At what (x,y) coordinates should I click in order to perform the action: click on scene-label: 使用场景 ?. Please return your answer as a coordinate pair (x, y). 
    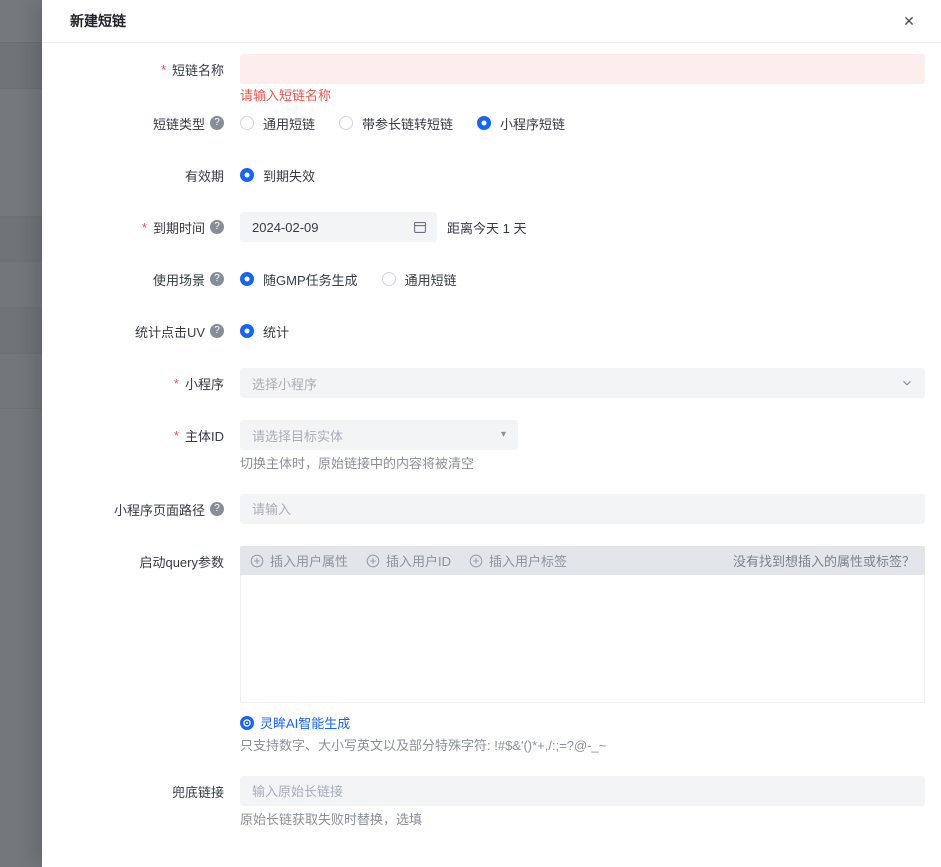
    Looking at the image, I should click on (133, 279).